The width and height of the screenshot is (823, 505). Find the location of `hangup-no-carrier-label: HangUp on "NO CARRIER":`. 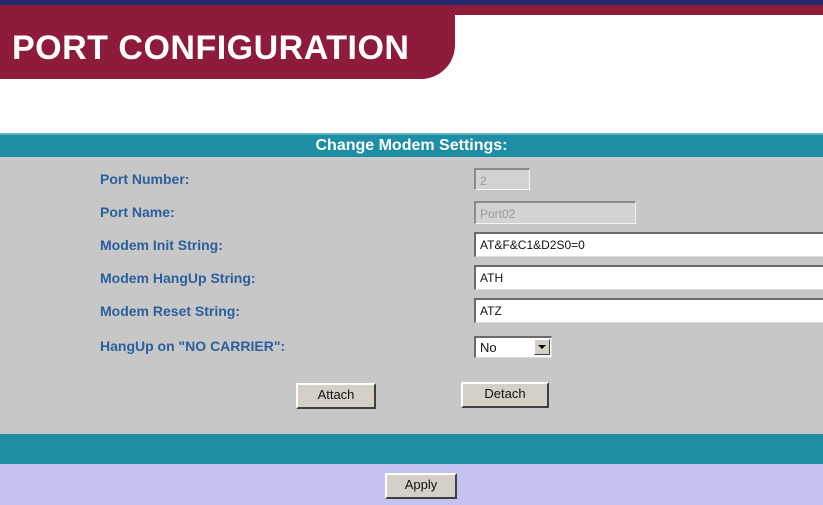

hangup-no-carrier-label: HangUp on "NO CARRIER": is located at coordinates (193, 346).